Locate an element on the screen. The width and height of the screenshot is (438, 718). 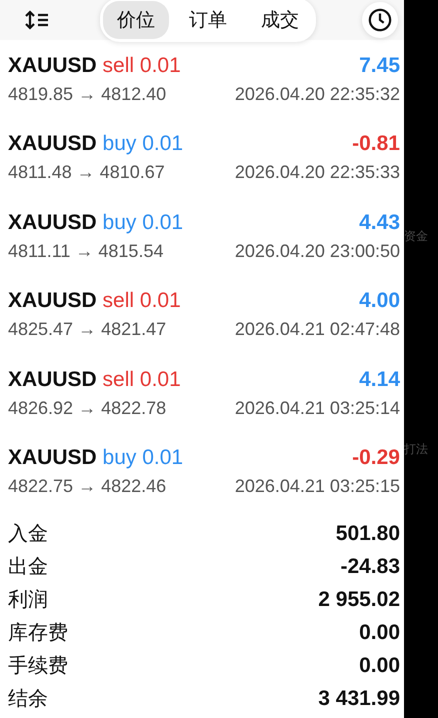
deal-time: 2026.04.20 23:00:50 is located at coordinates (317, 251).